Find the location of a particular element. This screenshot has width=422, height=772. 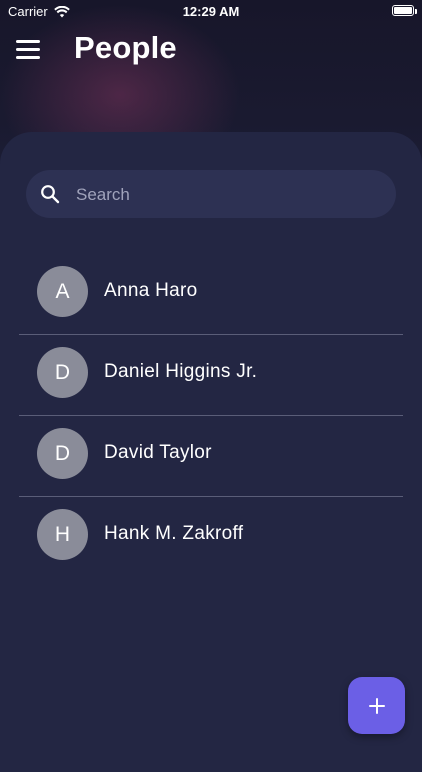

list-item: A Anna Haro is located at coordinates (211, 294).